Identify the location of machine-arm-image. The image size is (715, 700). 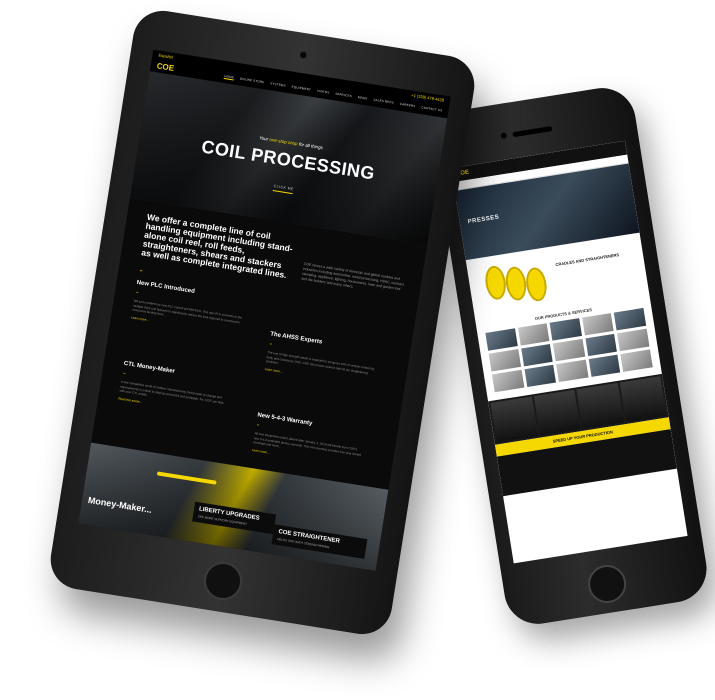
(186, 478).